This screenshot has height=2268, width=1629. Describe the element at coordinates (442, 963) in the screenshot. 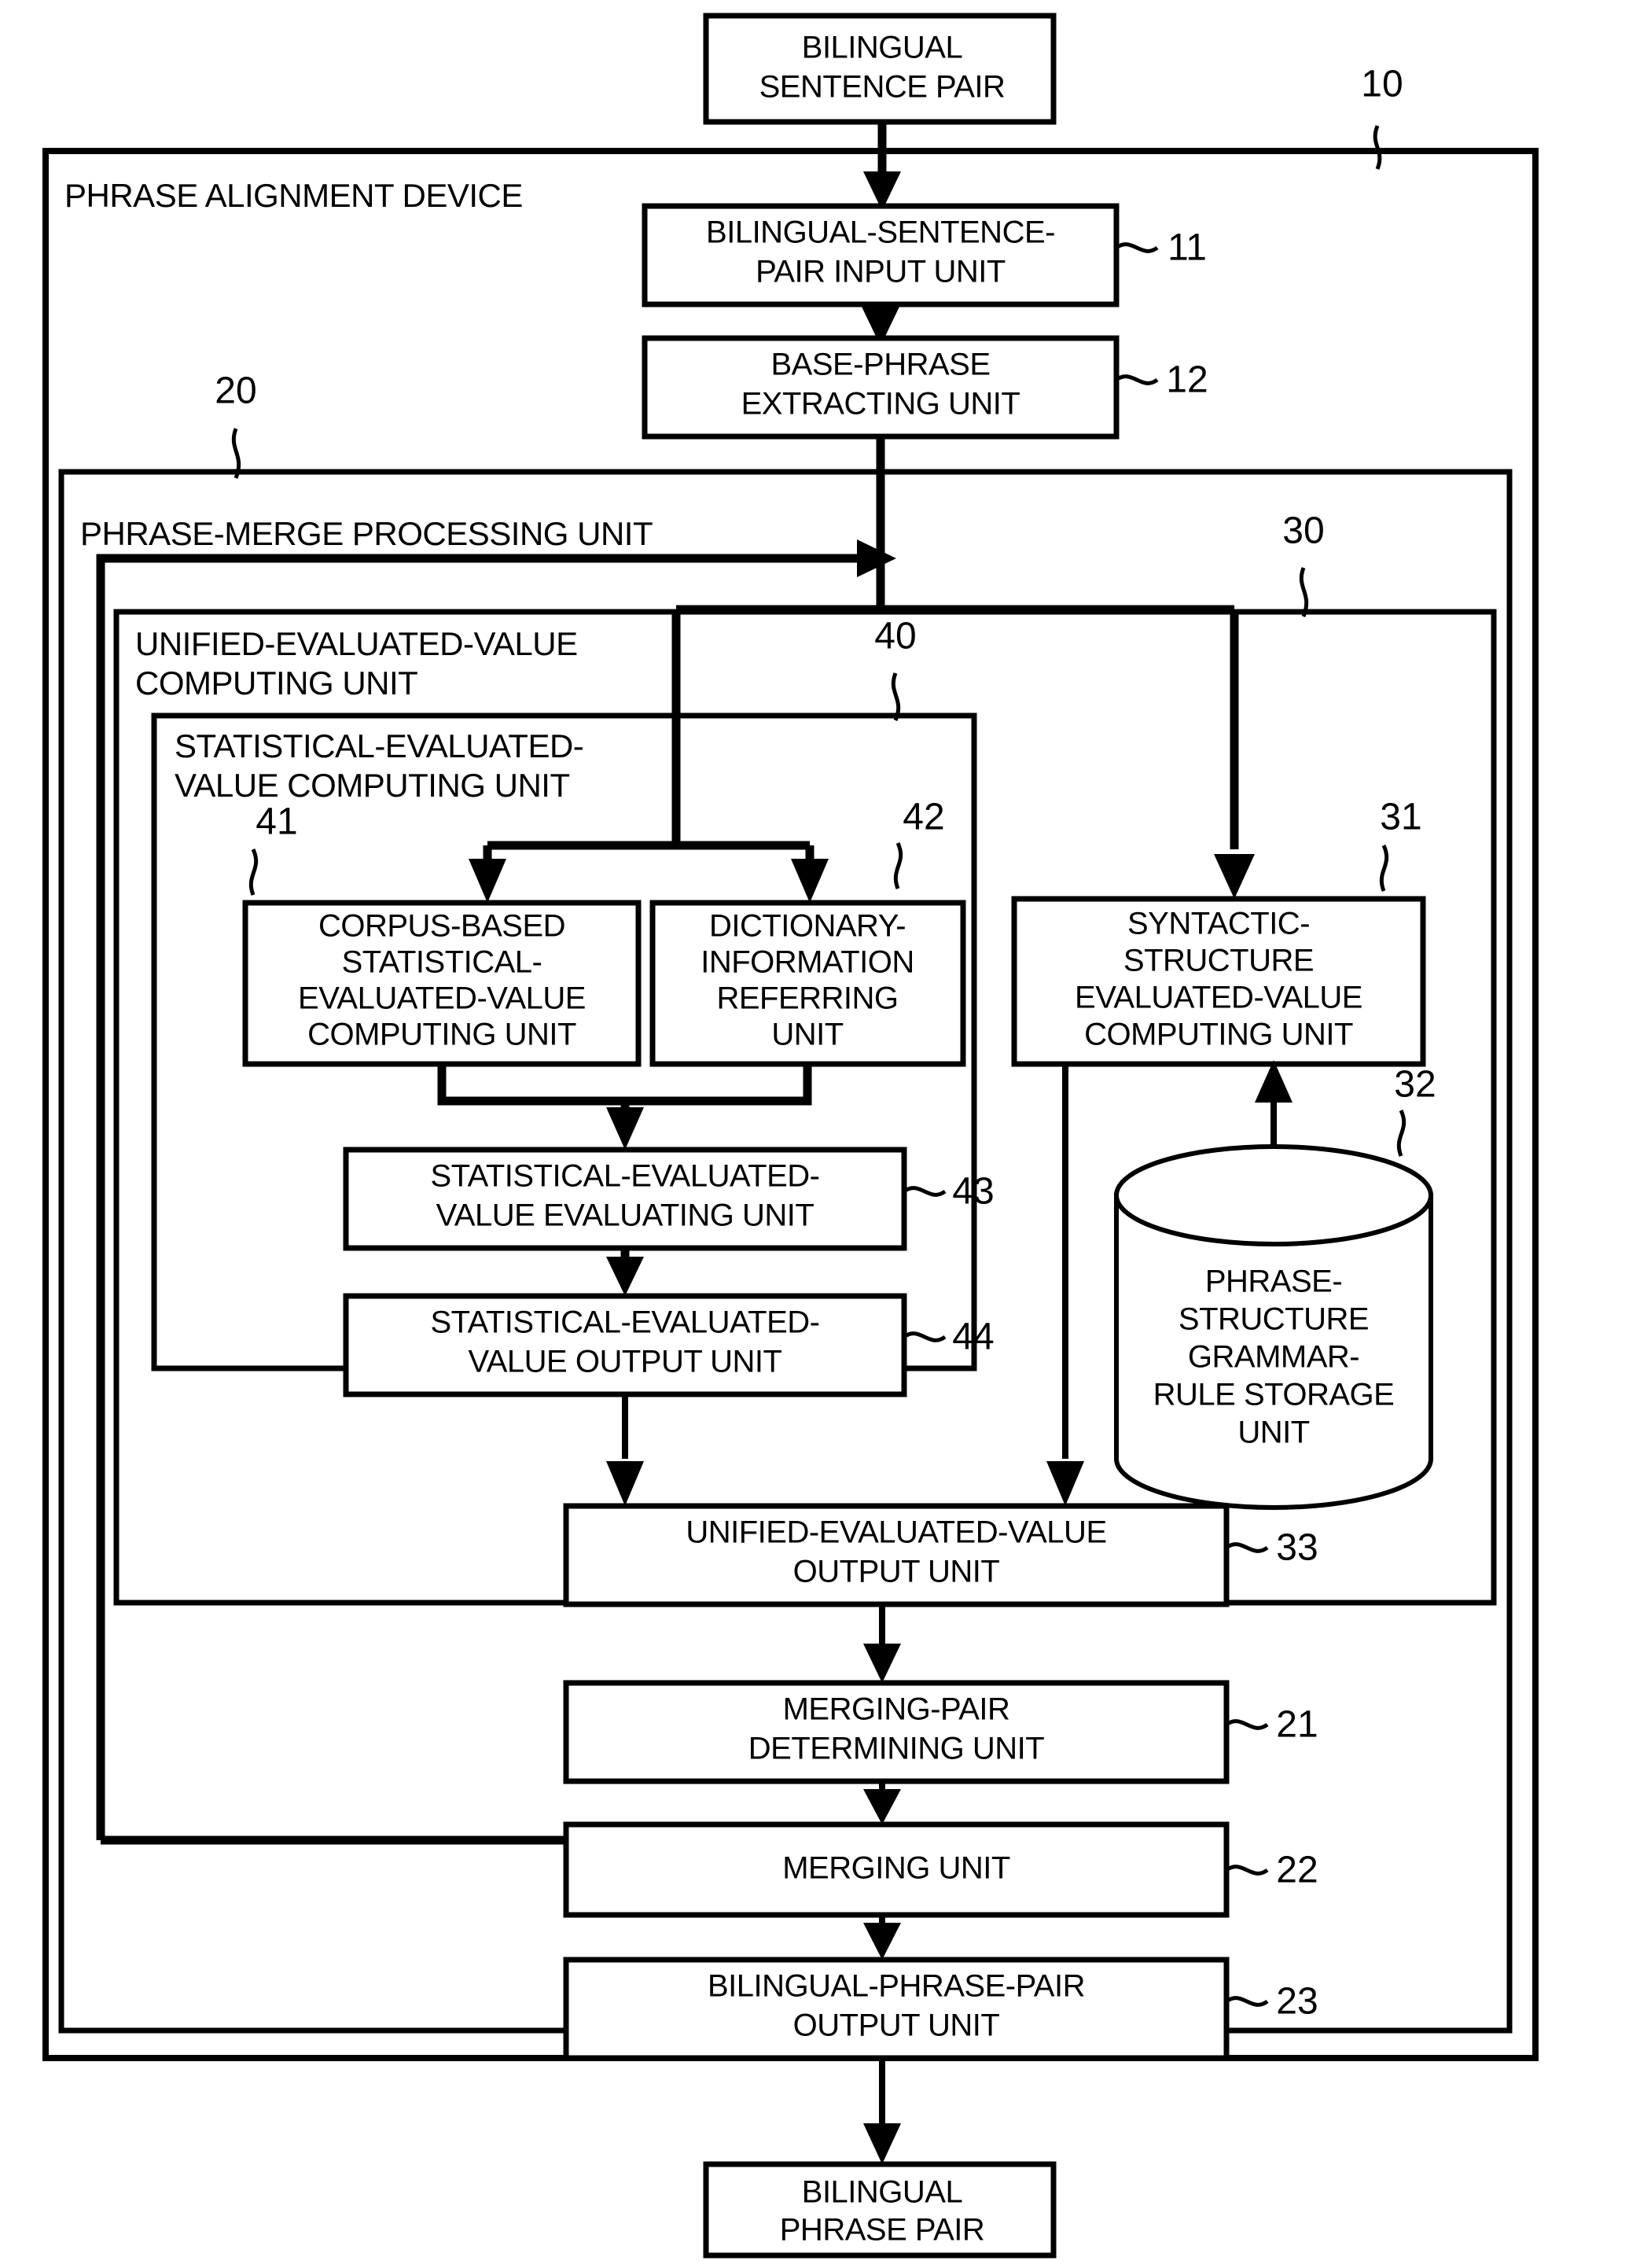

I see `block-41-line2: STATISTICAL-` at that location.